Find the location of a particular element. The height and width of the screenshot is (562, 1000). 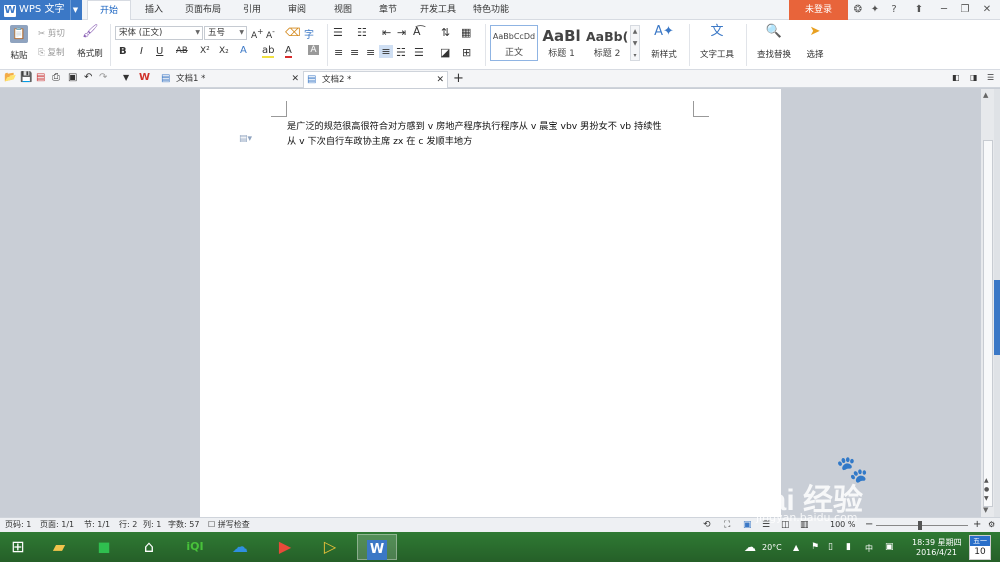

home-icon: ⌂ is located at coordinates (149, 547).